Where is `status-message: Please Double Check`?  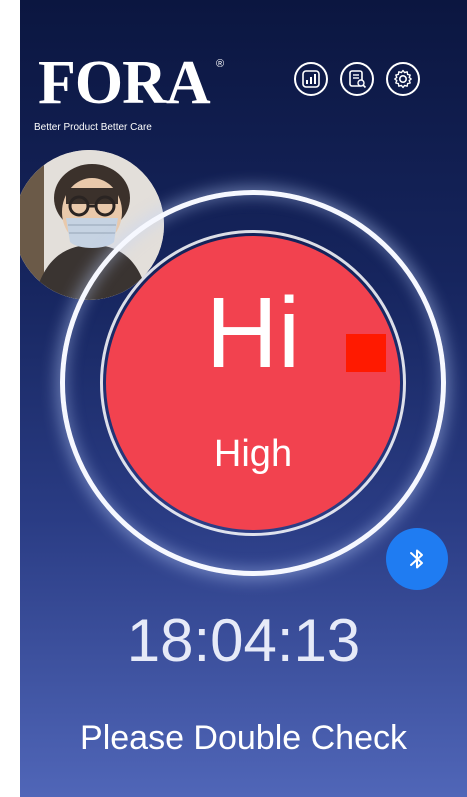
status-message: Please Double Check is located at coordinates (243, 738).